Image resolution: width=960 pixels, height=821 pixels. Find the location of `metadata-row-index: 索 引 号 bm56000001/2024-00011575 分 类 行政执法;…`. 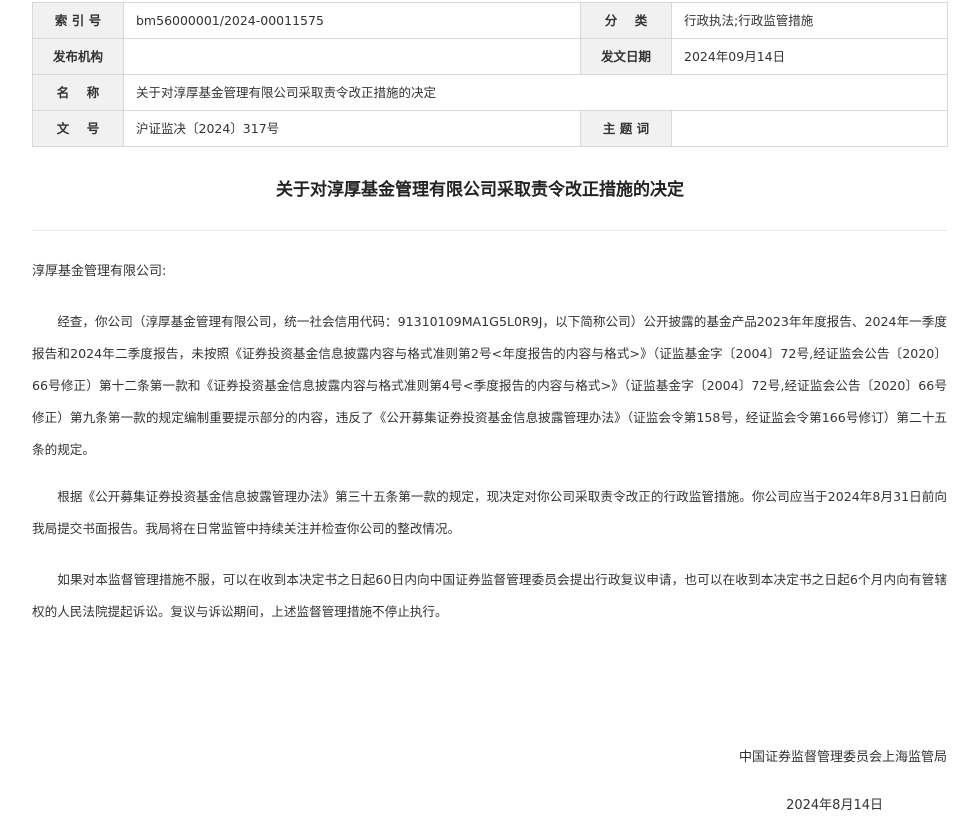

metadata-row-index: 索 引 号 bm56000001/2024-00011575 分 类 行政执法;… is located at coordinates (490, 20).